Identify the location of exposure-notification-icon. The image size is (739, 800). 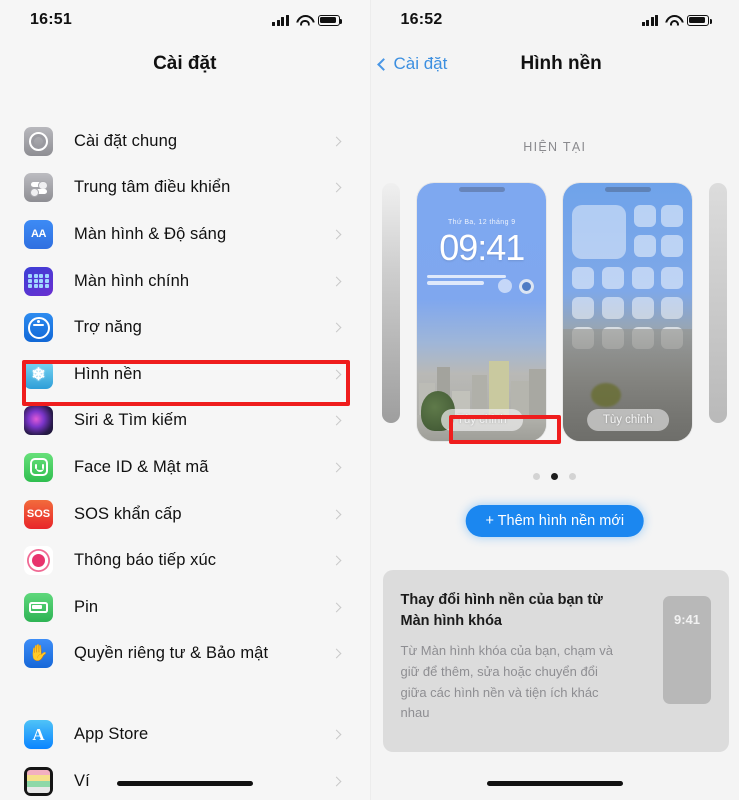
(38, 561).